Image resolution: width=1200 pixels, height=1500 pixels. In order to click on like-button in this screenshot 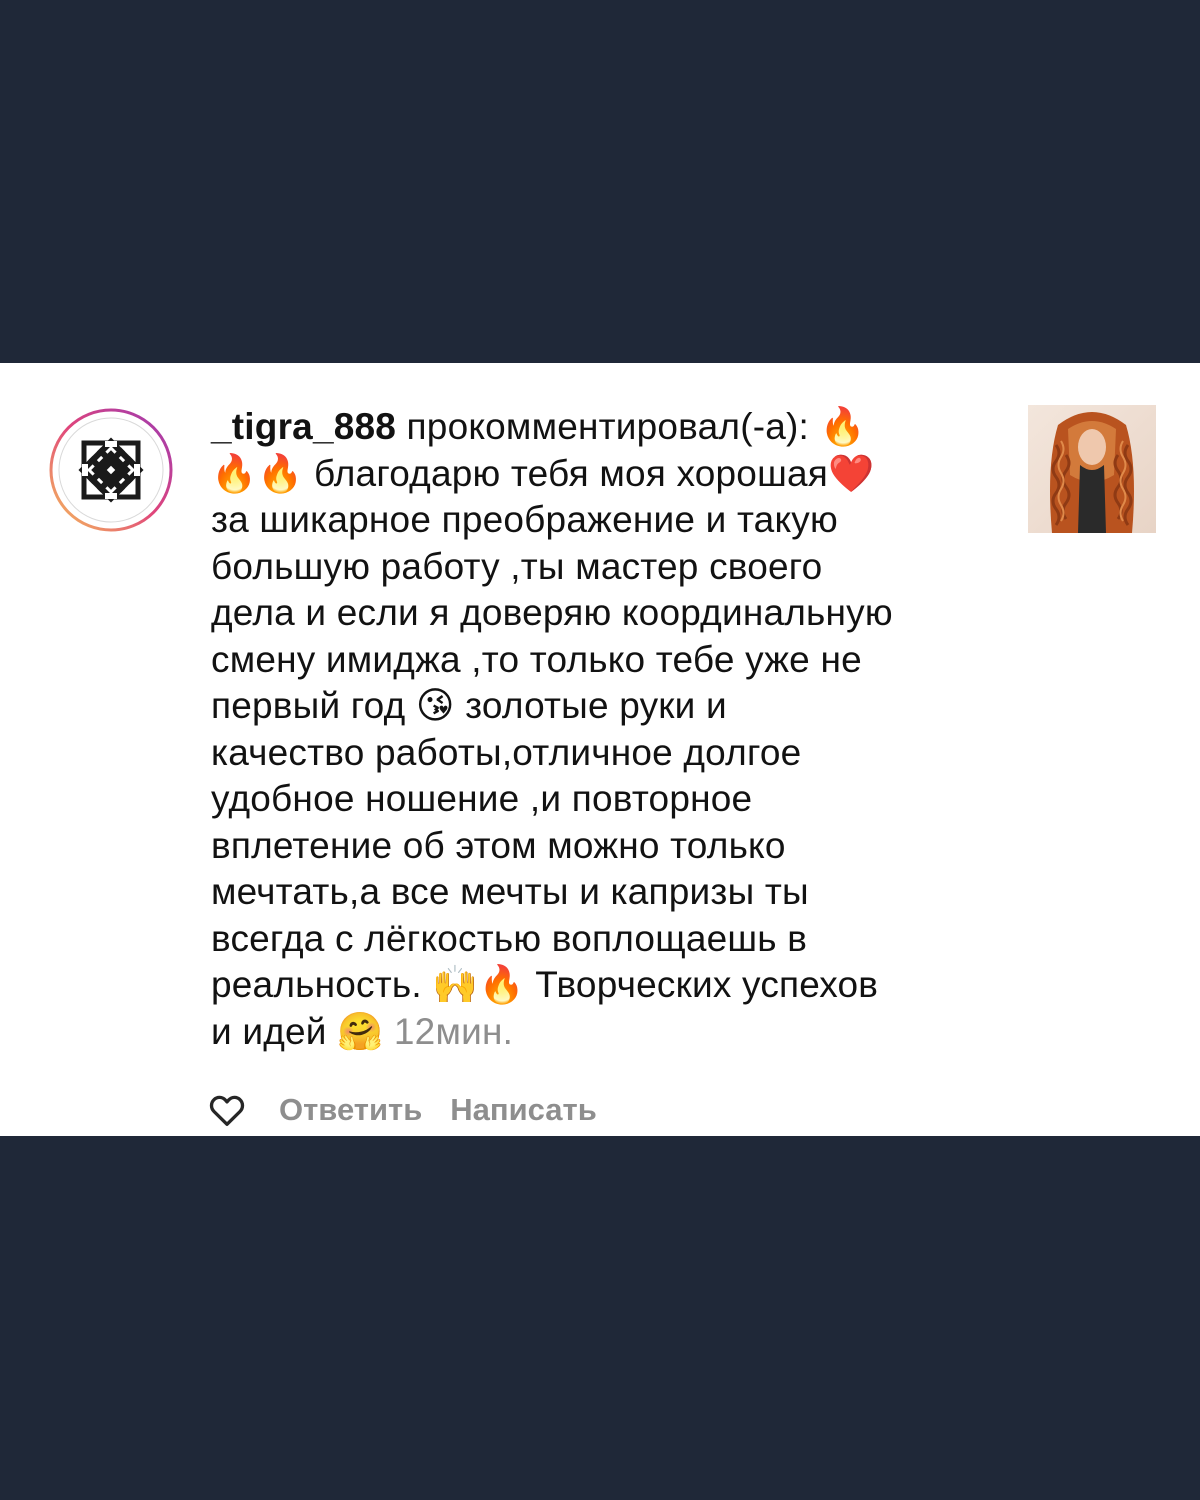, I will do `click(227, 1110)`.